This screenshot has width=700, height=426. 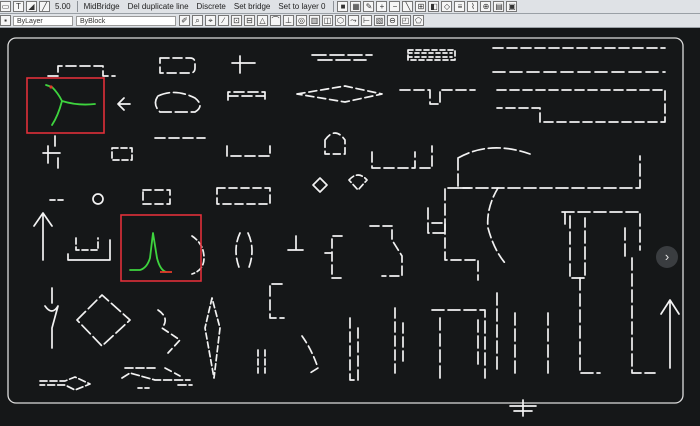 What do you see at coordinates (382, 6) in the screenshot?
I see `zoom-in-icon: +` at bounding box center [382, 6].